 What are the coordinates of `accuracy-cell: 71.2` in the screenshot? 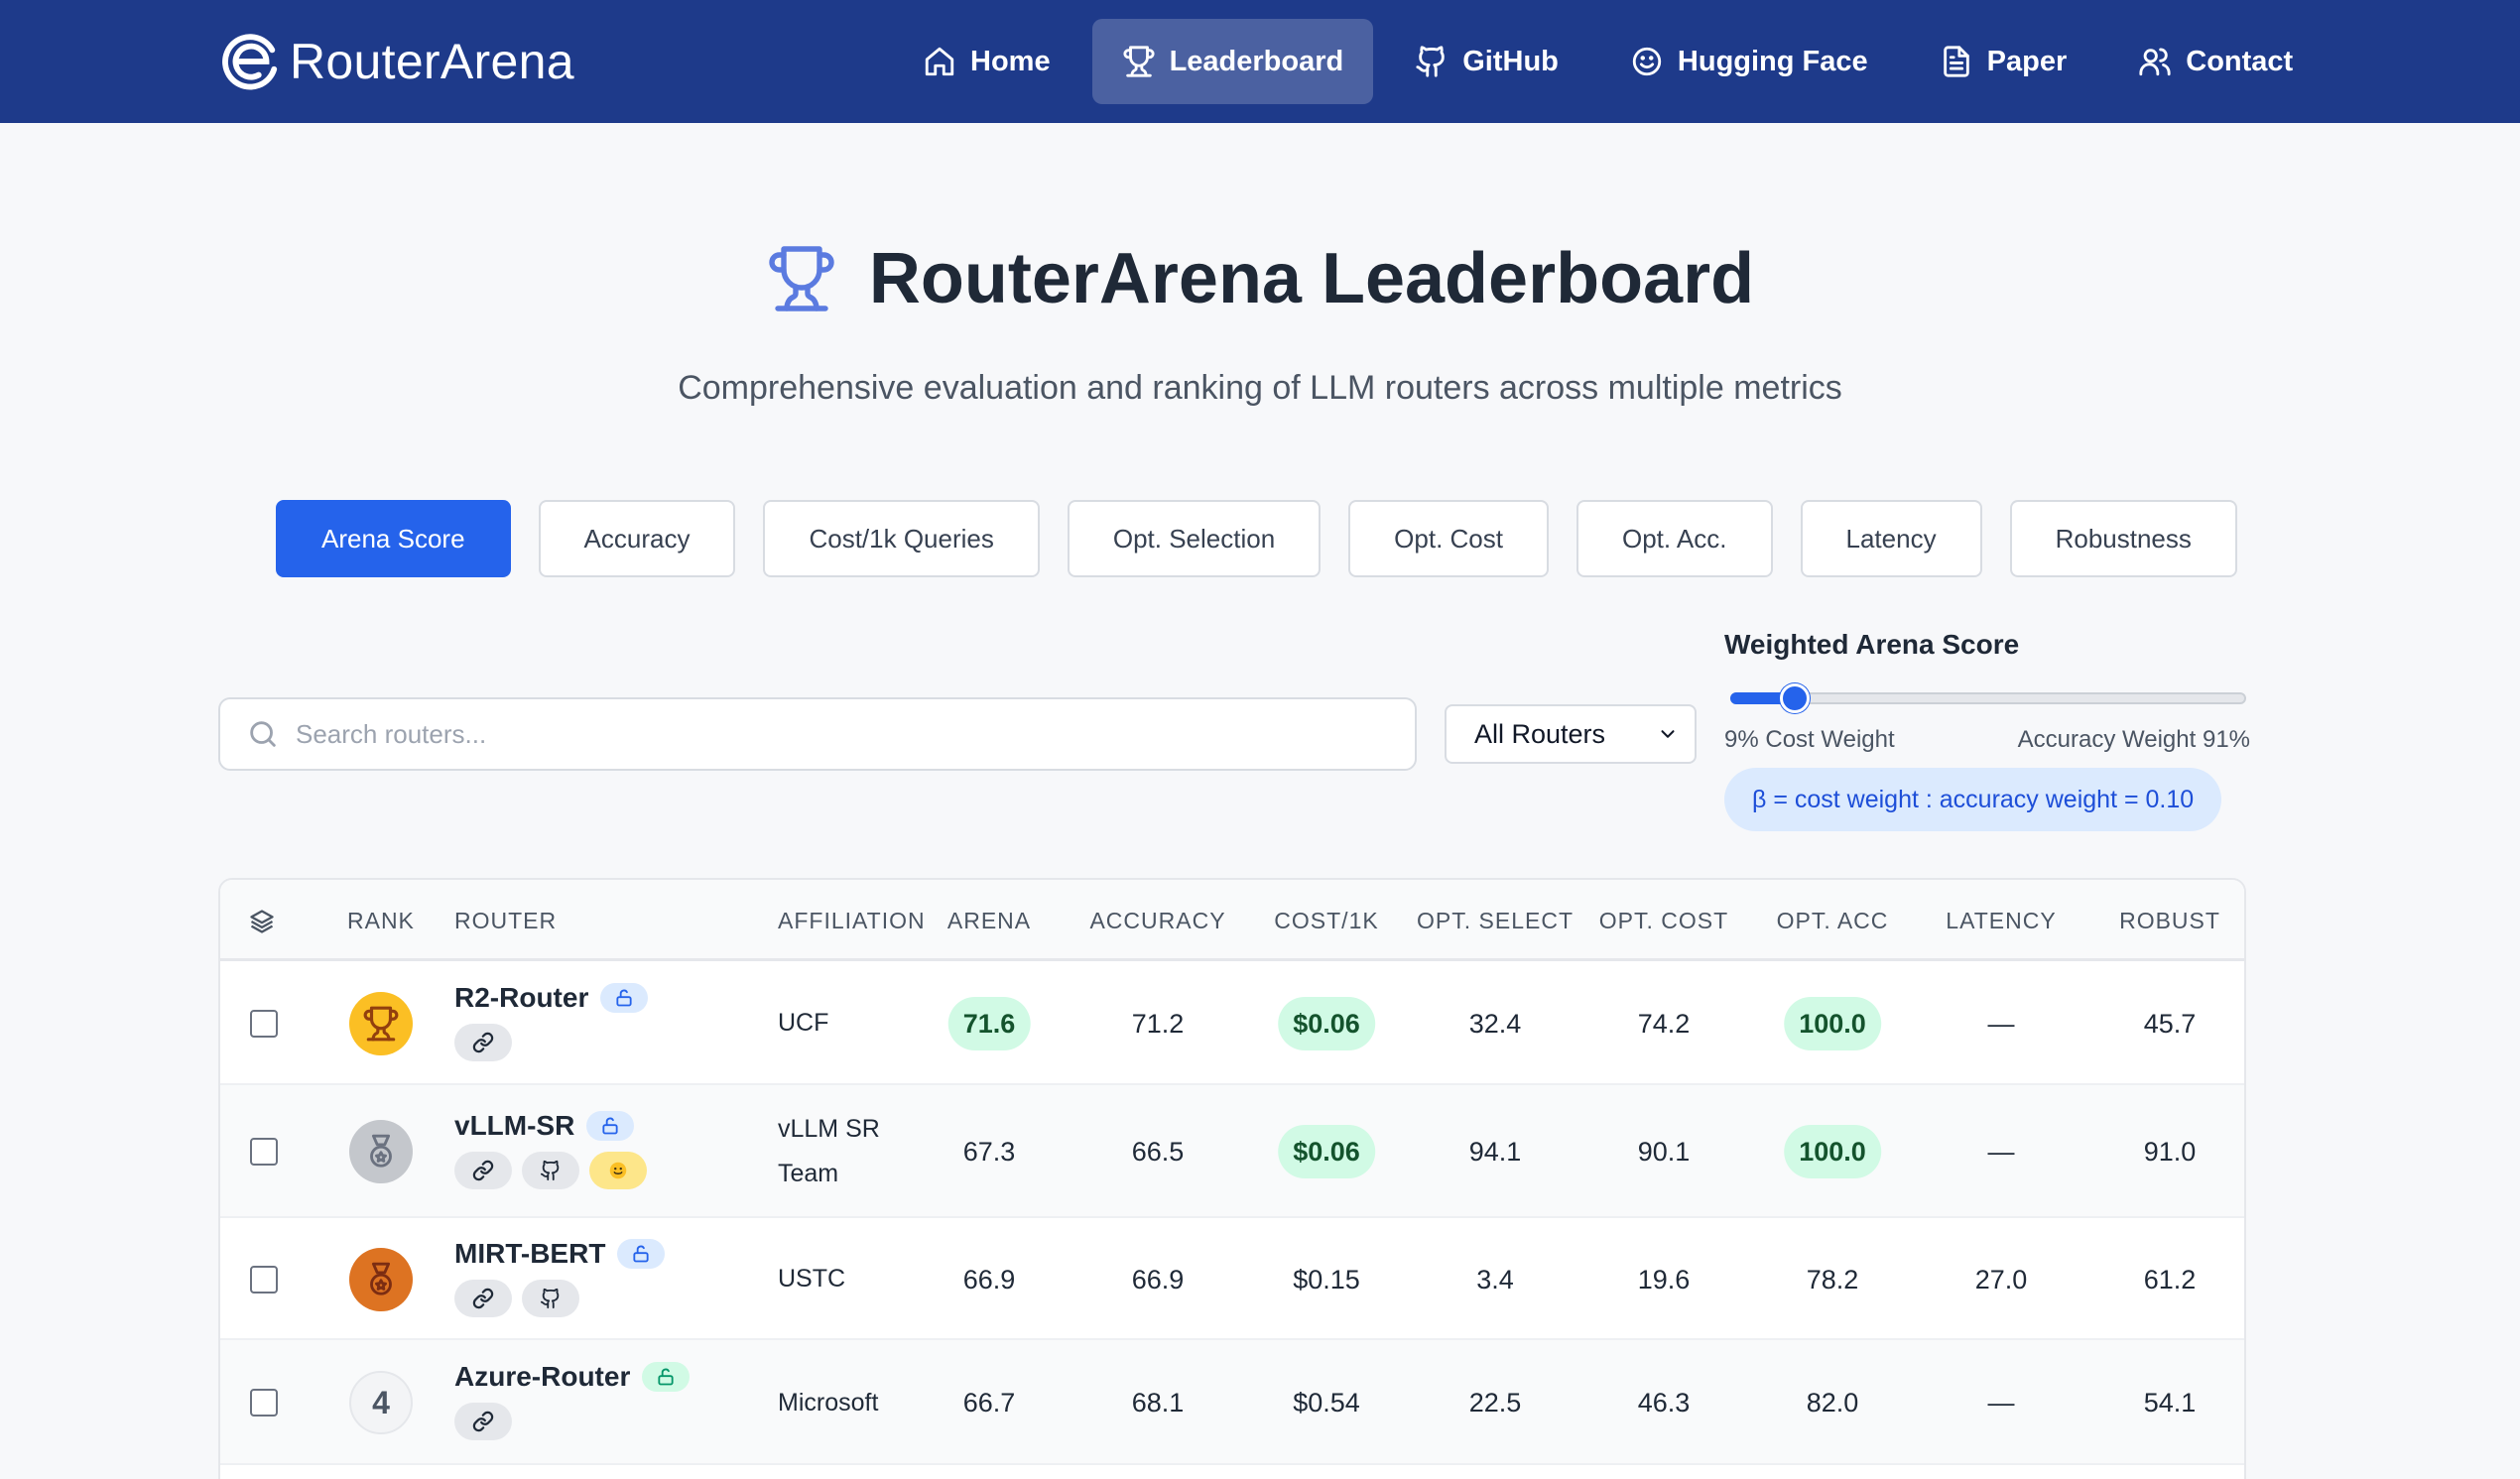 It's located at (1158, 1023).